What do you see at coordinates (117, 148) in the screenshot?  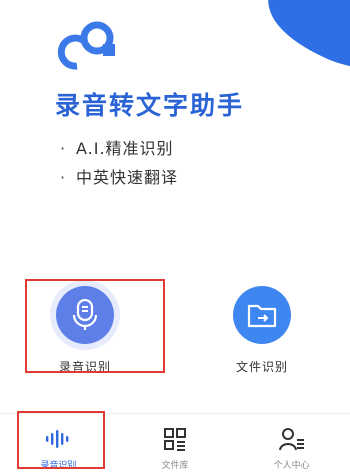 I see `feature-item: · A.I.精准识别` at bounding box center [117, 148].